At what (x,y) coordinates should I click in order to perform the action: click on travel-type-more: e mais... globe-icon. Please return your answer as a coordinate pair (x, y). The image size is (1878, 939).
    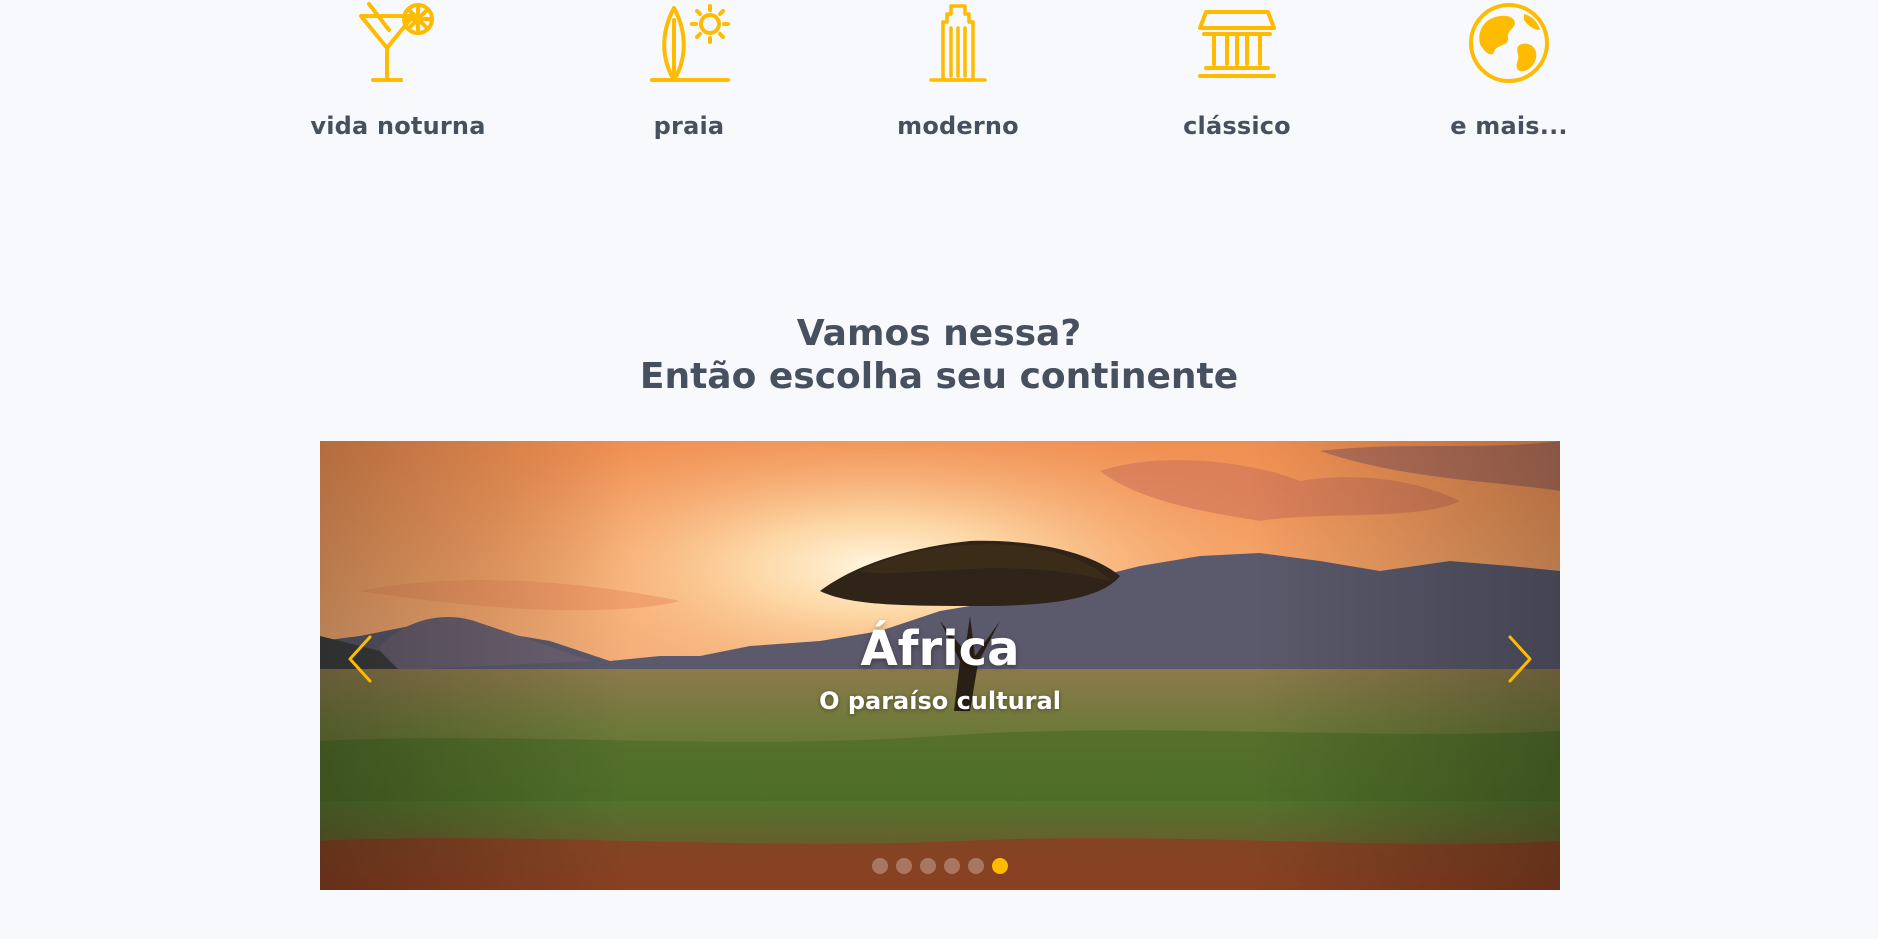
    Looking at the image, I should click on (1509, 70).